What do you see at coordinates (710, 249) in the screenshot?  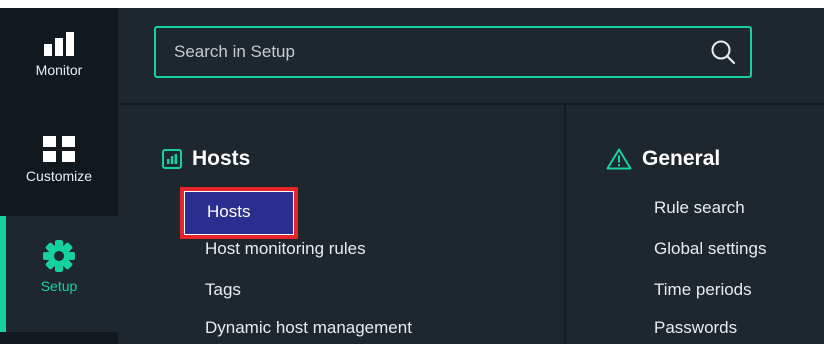 I see `global-settings-link: Global settings` at bounding box center [710, 249].